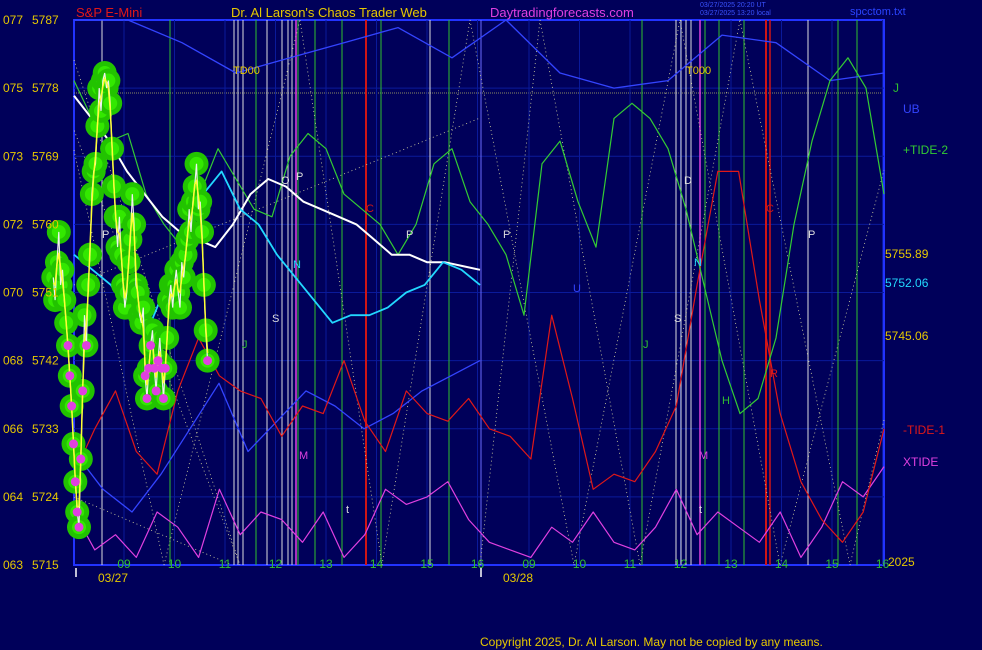 This screenshot has width=982, height=650. I want to click on y-code-label: 077, so click(13, 20).